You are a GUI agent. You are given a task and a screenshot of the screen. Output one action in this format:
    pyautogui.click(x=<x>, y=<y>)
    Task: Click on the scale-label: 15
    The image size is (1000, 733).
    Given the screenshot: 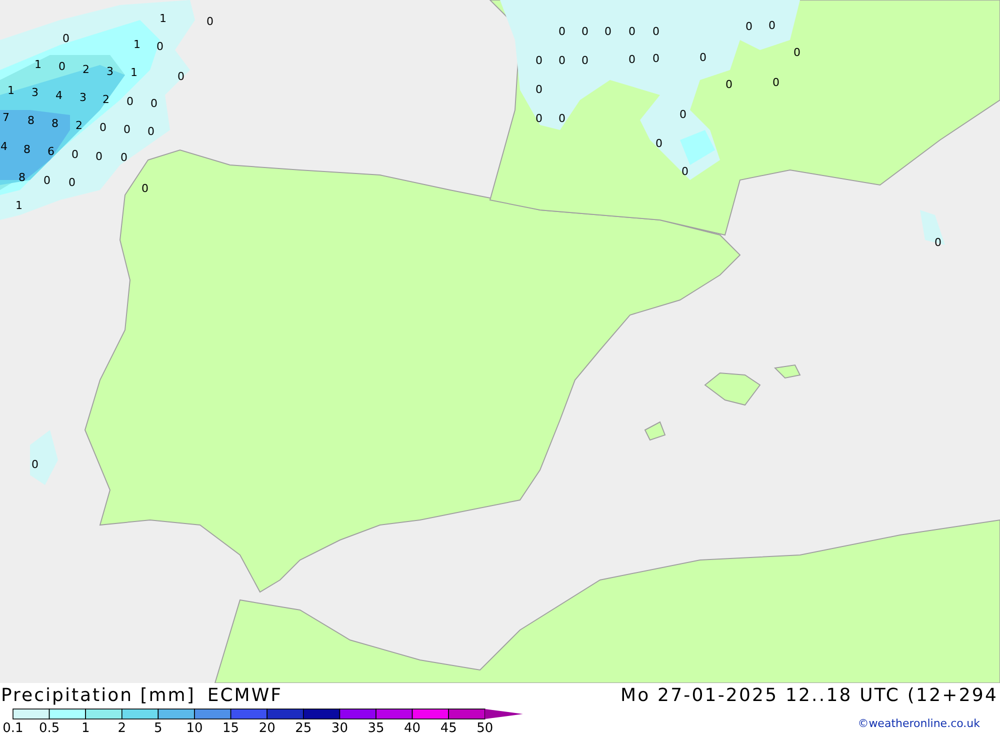 What is the action you would take?
    pyautogui.click(x=231, y=727)
    